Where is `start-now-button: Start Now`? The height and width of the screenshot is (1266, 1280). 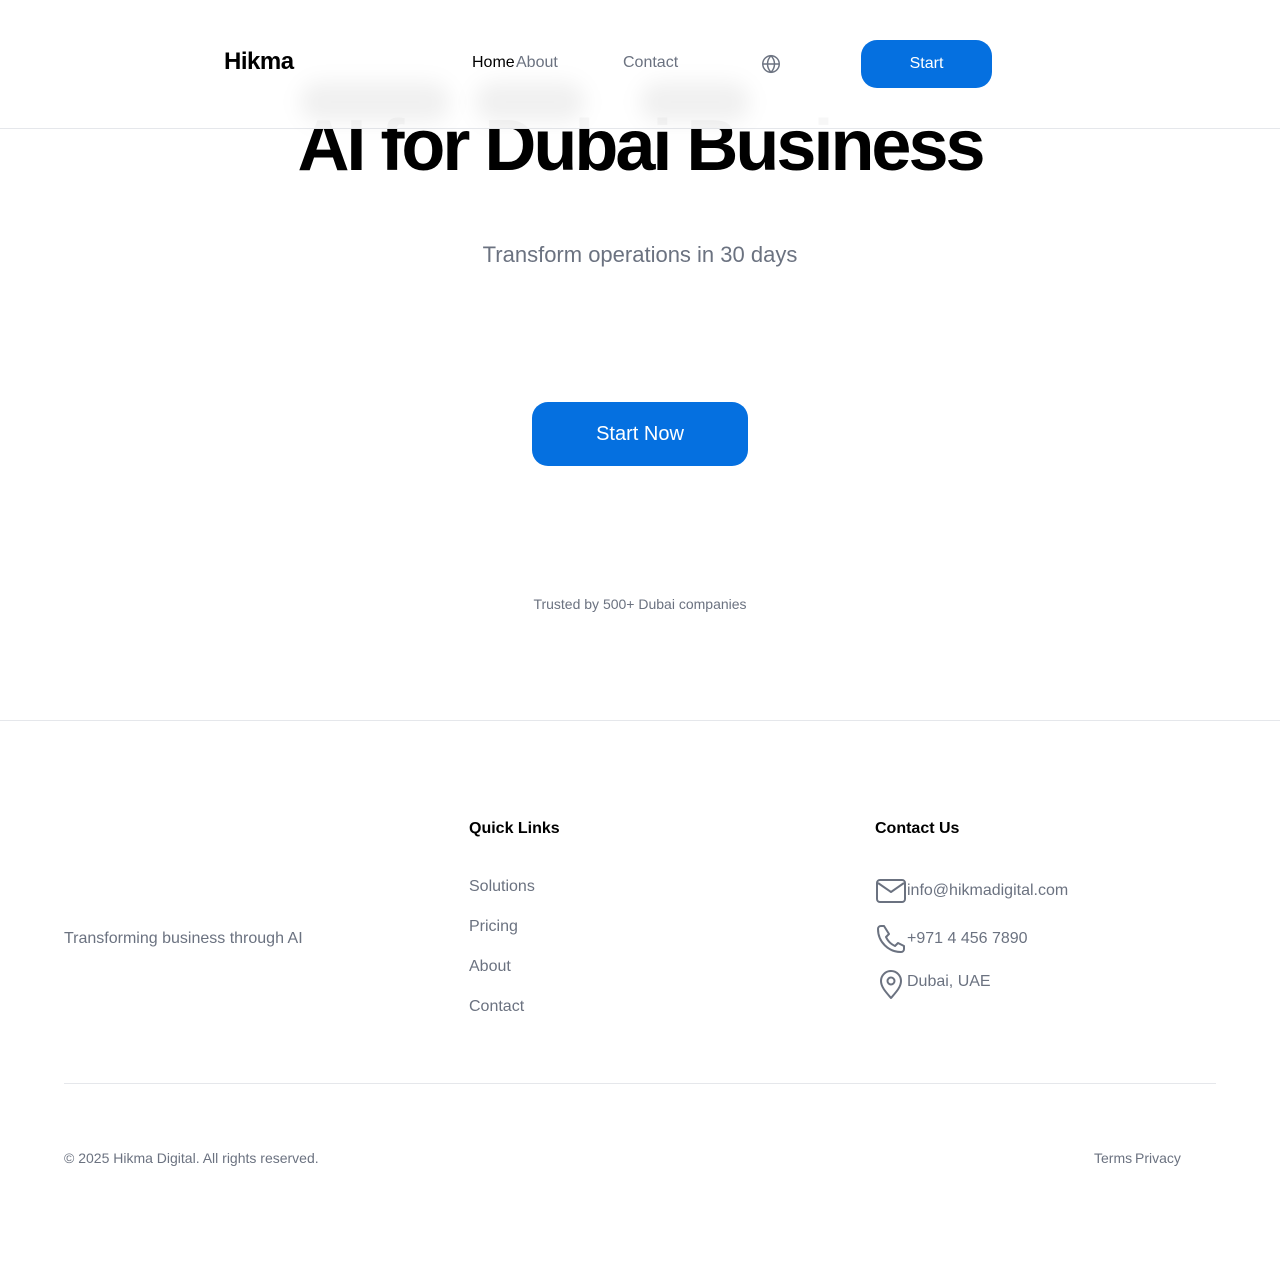 start-now-button: Start Now is located at coordinates (640, 434).